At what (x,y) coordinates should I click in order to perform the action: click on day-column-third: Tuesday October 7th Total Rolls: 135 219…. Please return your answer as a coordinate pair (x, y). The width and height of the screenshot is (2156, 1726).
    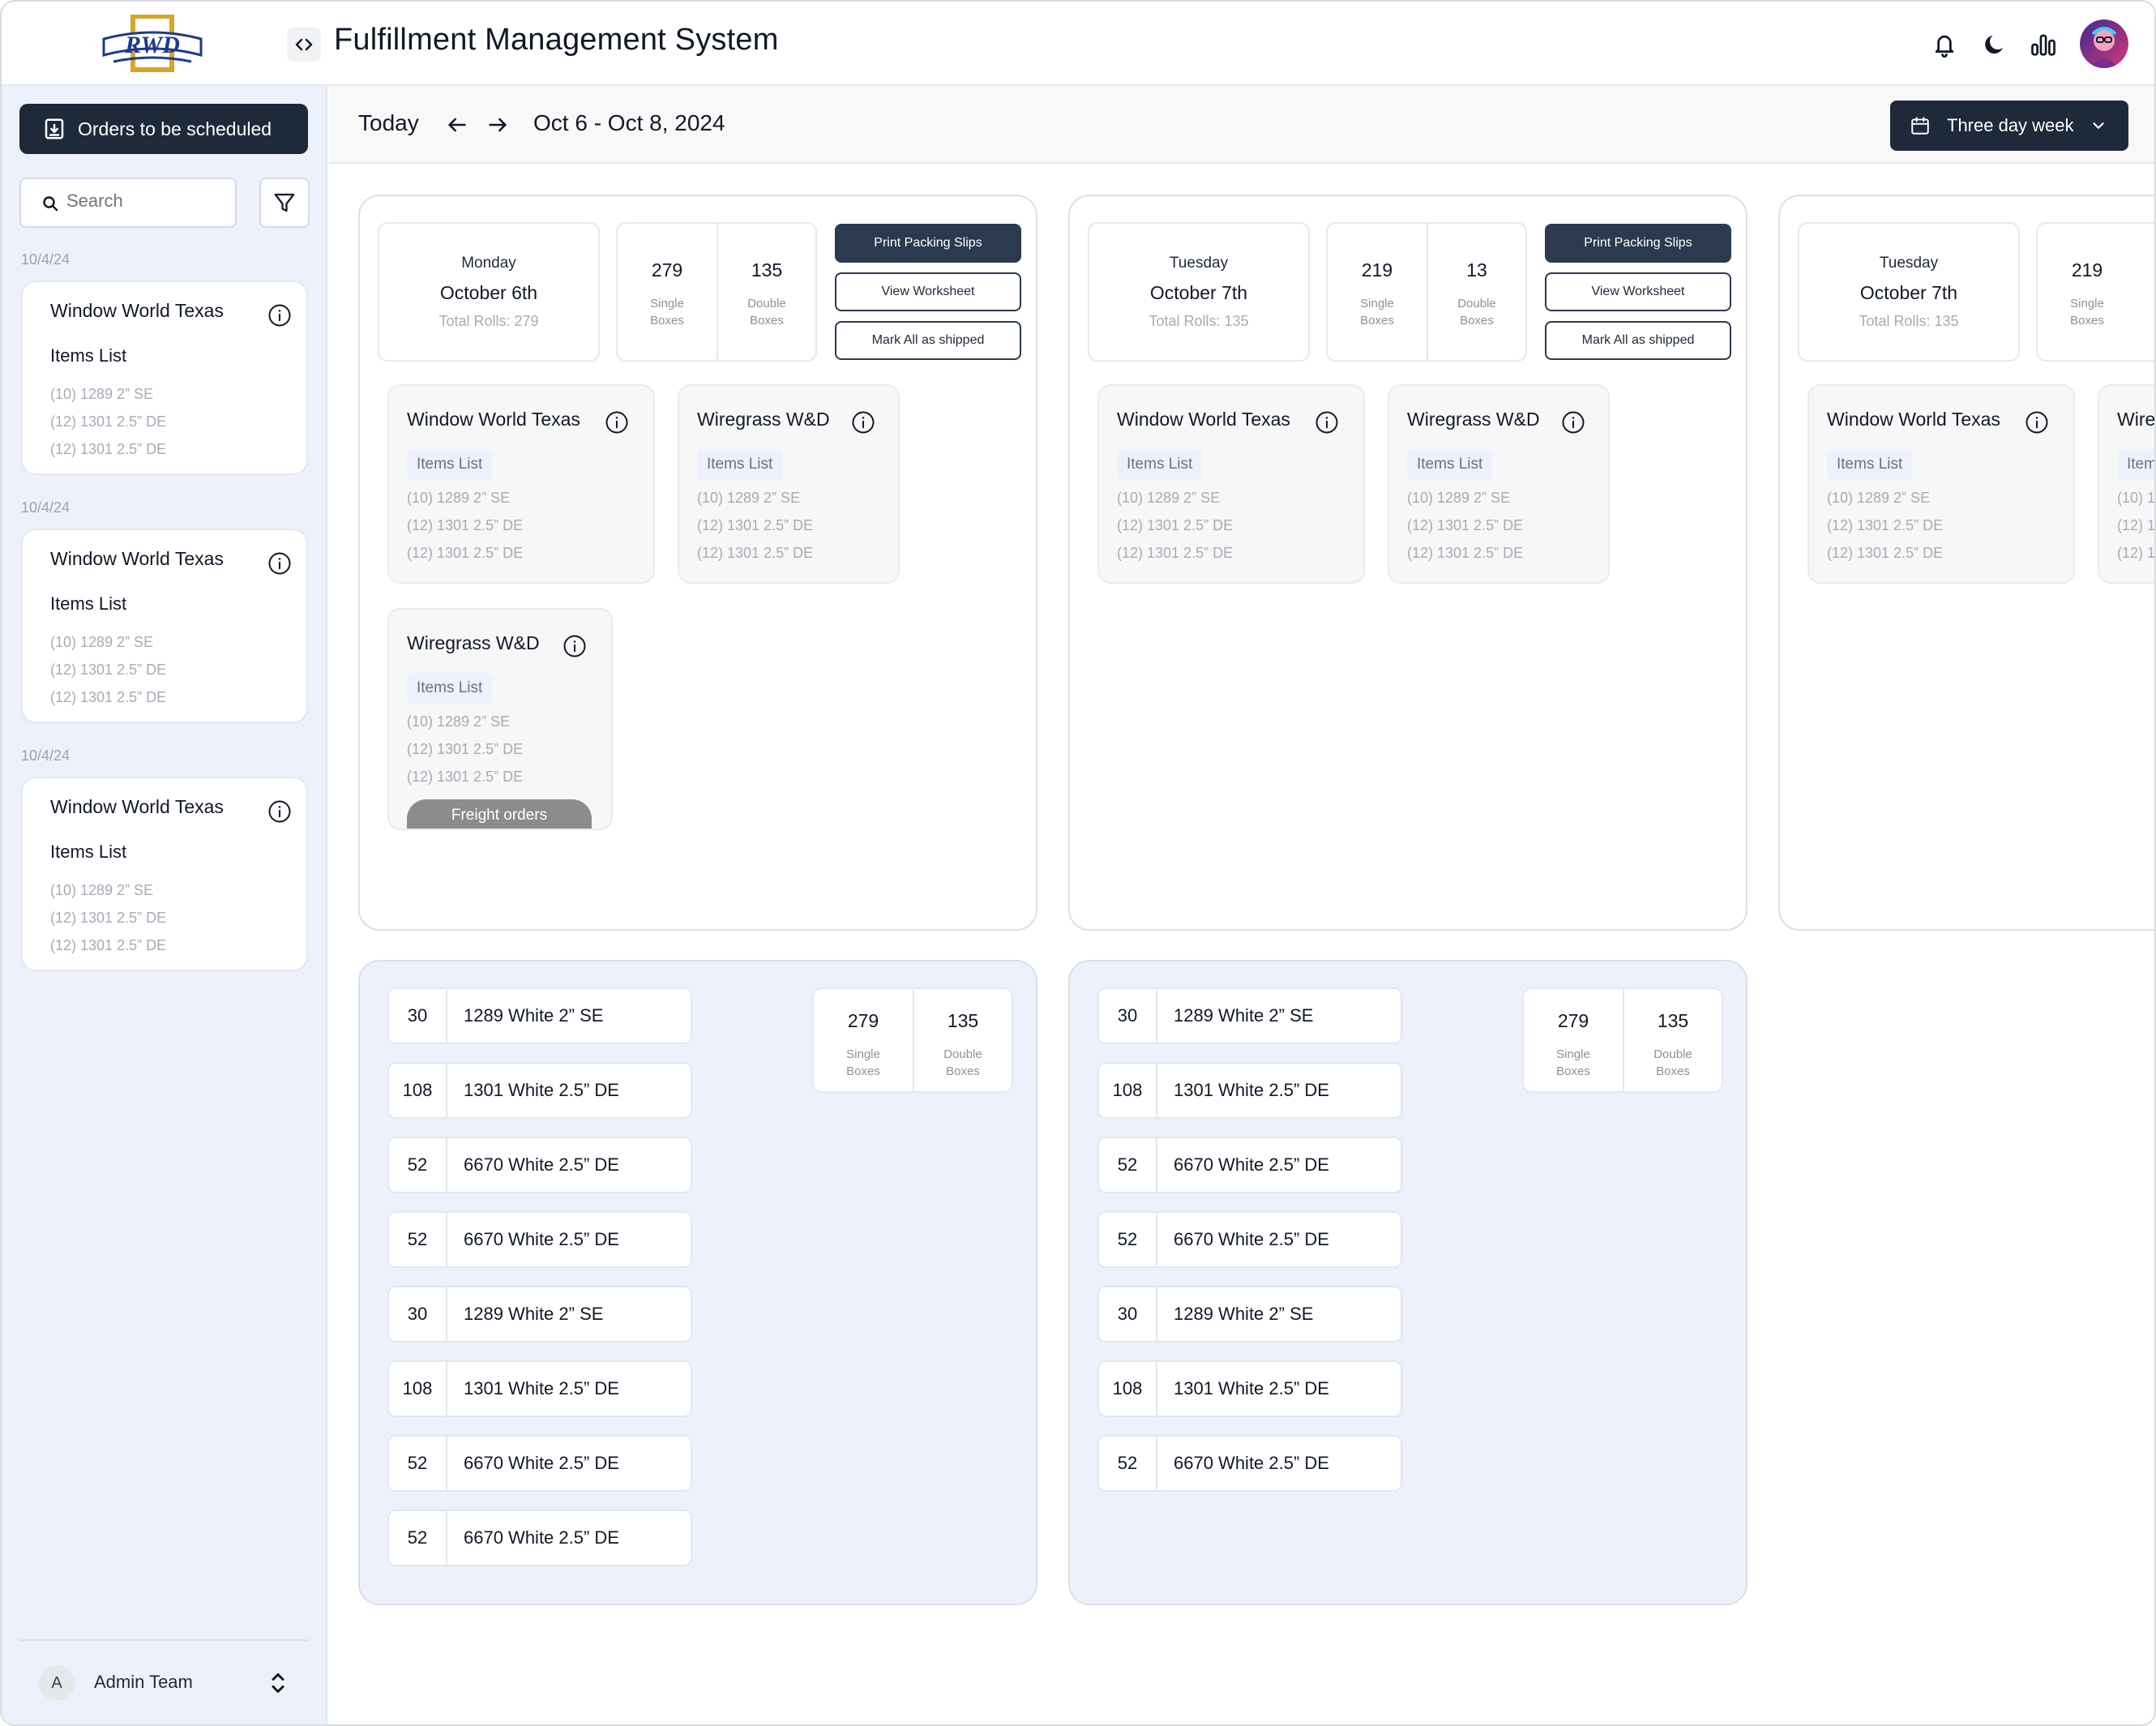
    Looking at the image, I should click on (1967, 563).